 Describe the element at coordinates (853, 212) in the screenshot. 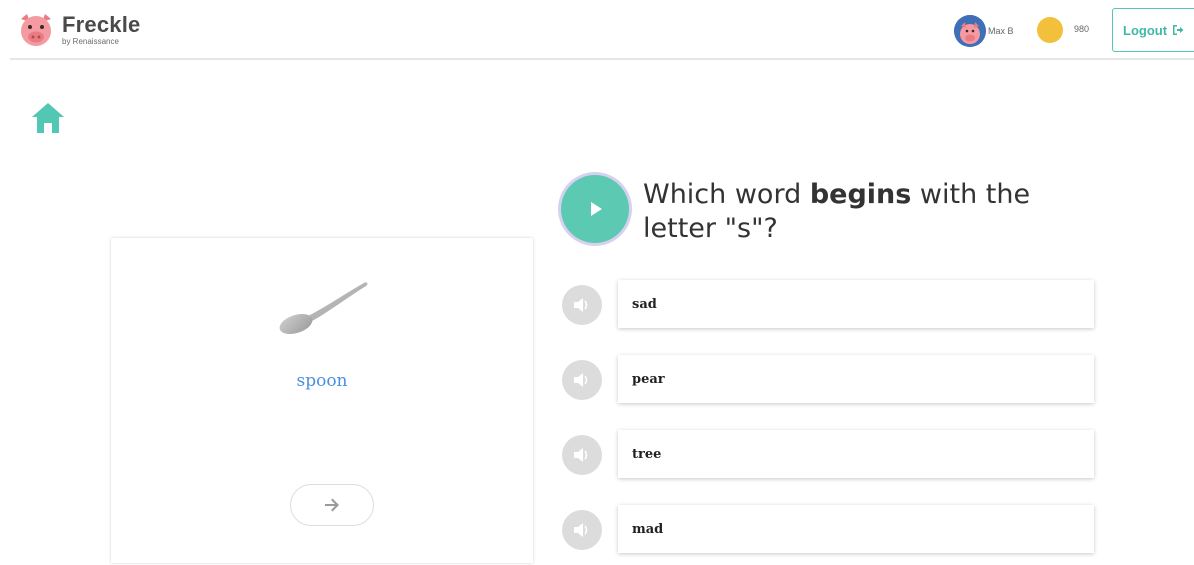

I see `question-text: Which word begins with the letter "s"?` at that location.